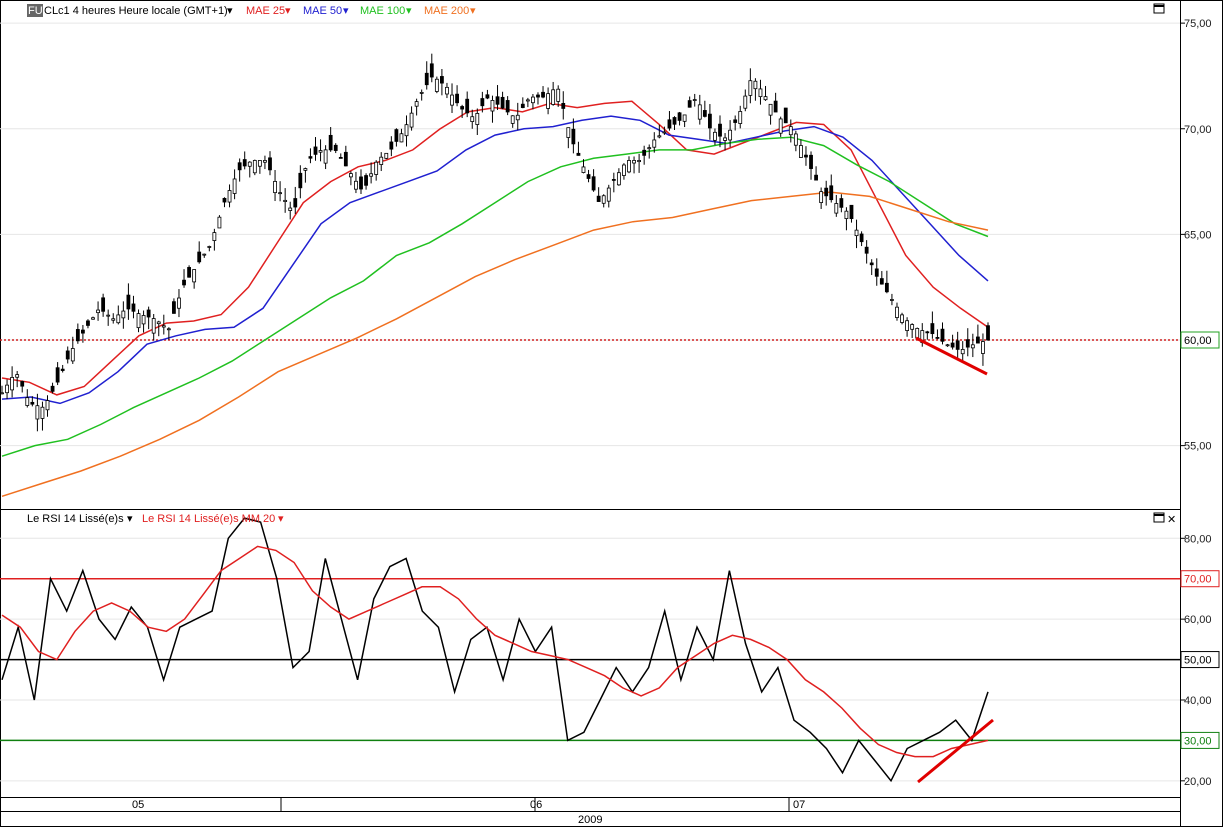 The height and width of the screenshot is (827, 1223). What do you see at coordinates (446, 11) in the screenshot?
I see `indicator-mae200: MAE 200` at bounding box center [446, 11].